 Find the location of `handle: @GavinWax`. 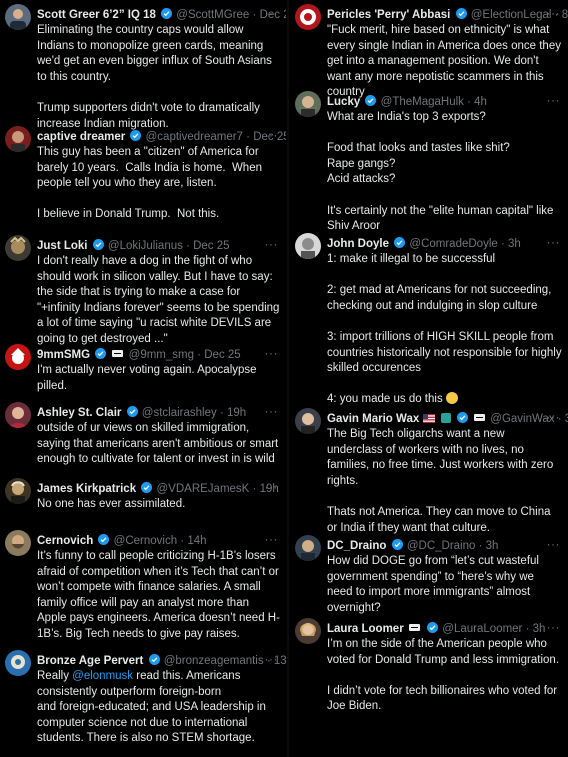

handle: @GavinWax is located at coordinates (522, 419).